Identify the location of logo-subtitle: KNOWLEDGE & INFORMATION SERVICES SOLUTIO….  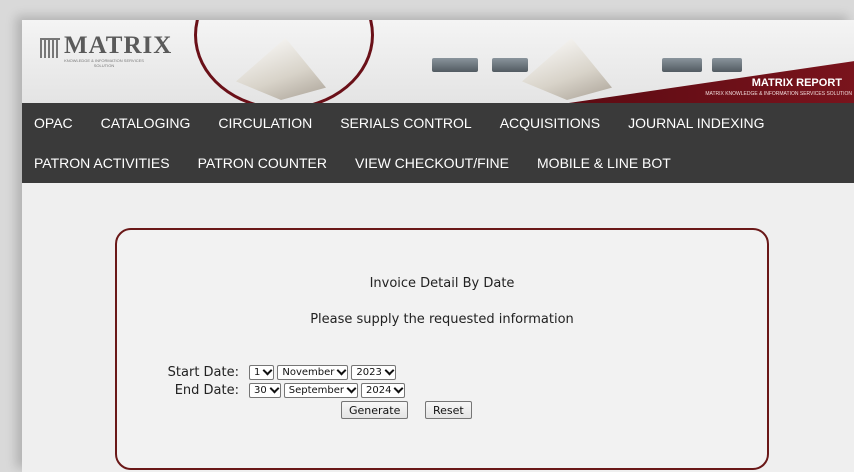
(104, 63).